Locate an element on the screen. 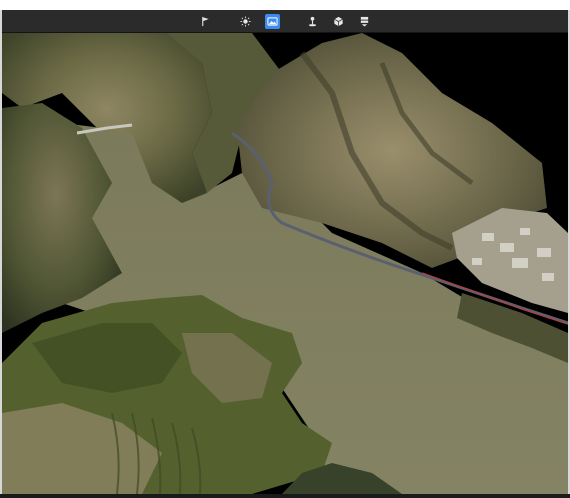  window-bottom-edge is located at coordinates (285, 496).